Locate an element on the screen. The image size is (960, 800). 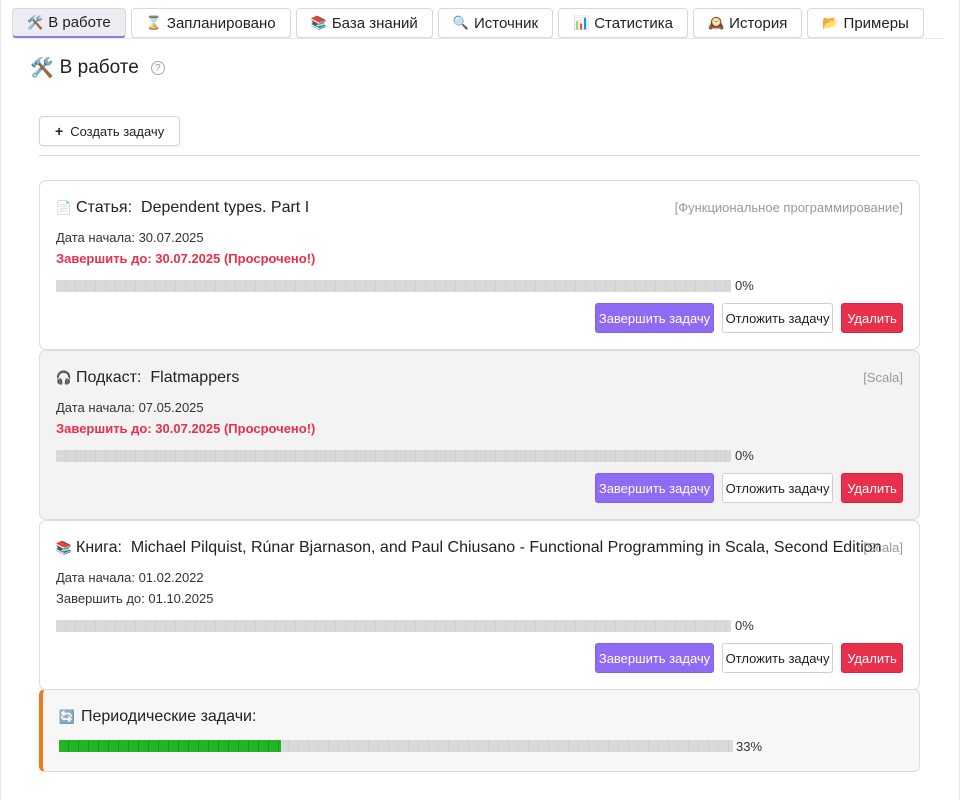
tab-label: В работе is located at coordinates (79, 22).